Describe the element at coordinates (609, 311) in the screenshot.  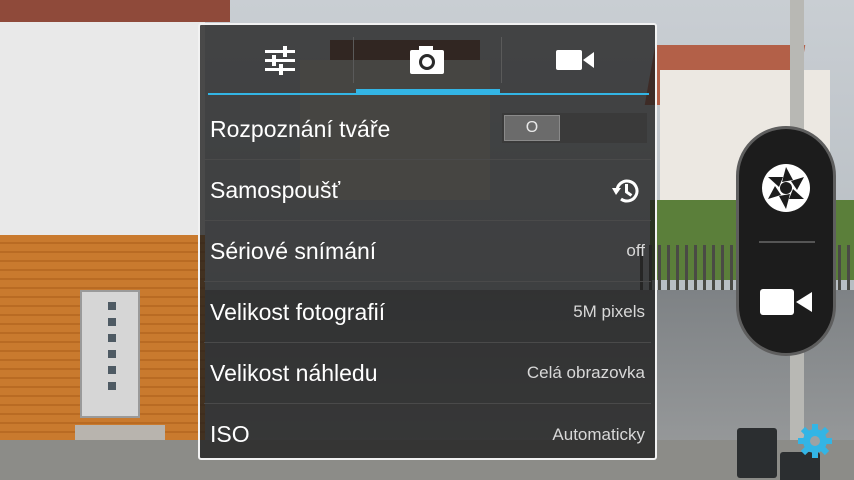
I see `setting-value: 5M pixels` at that location.